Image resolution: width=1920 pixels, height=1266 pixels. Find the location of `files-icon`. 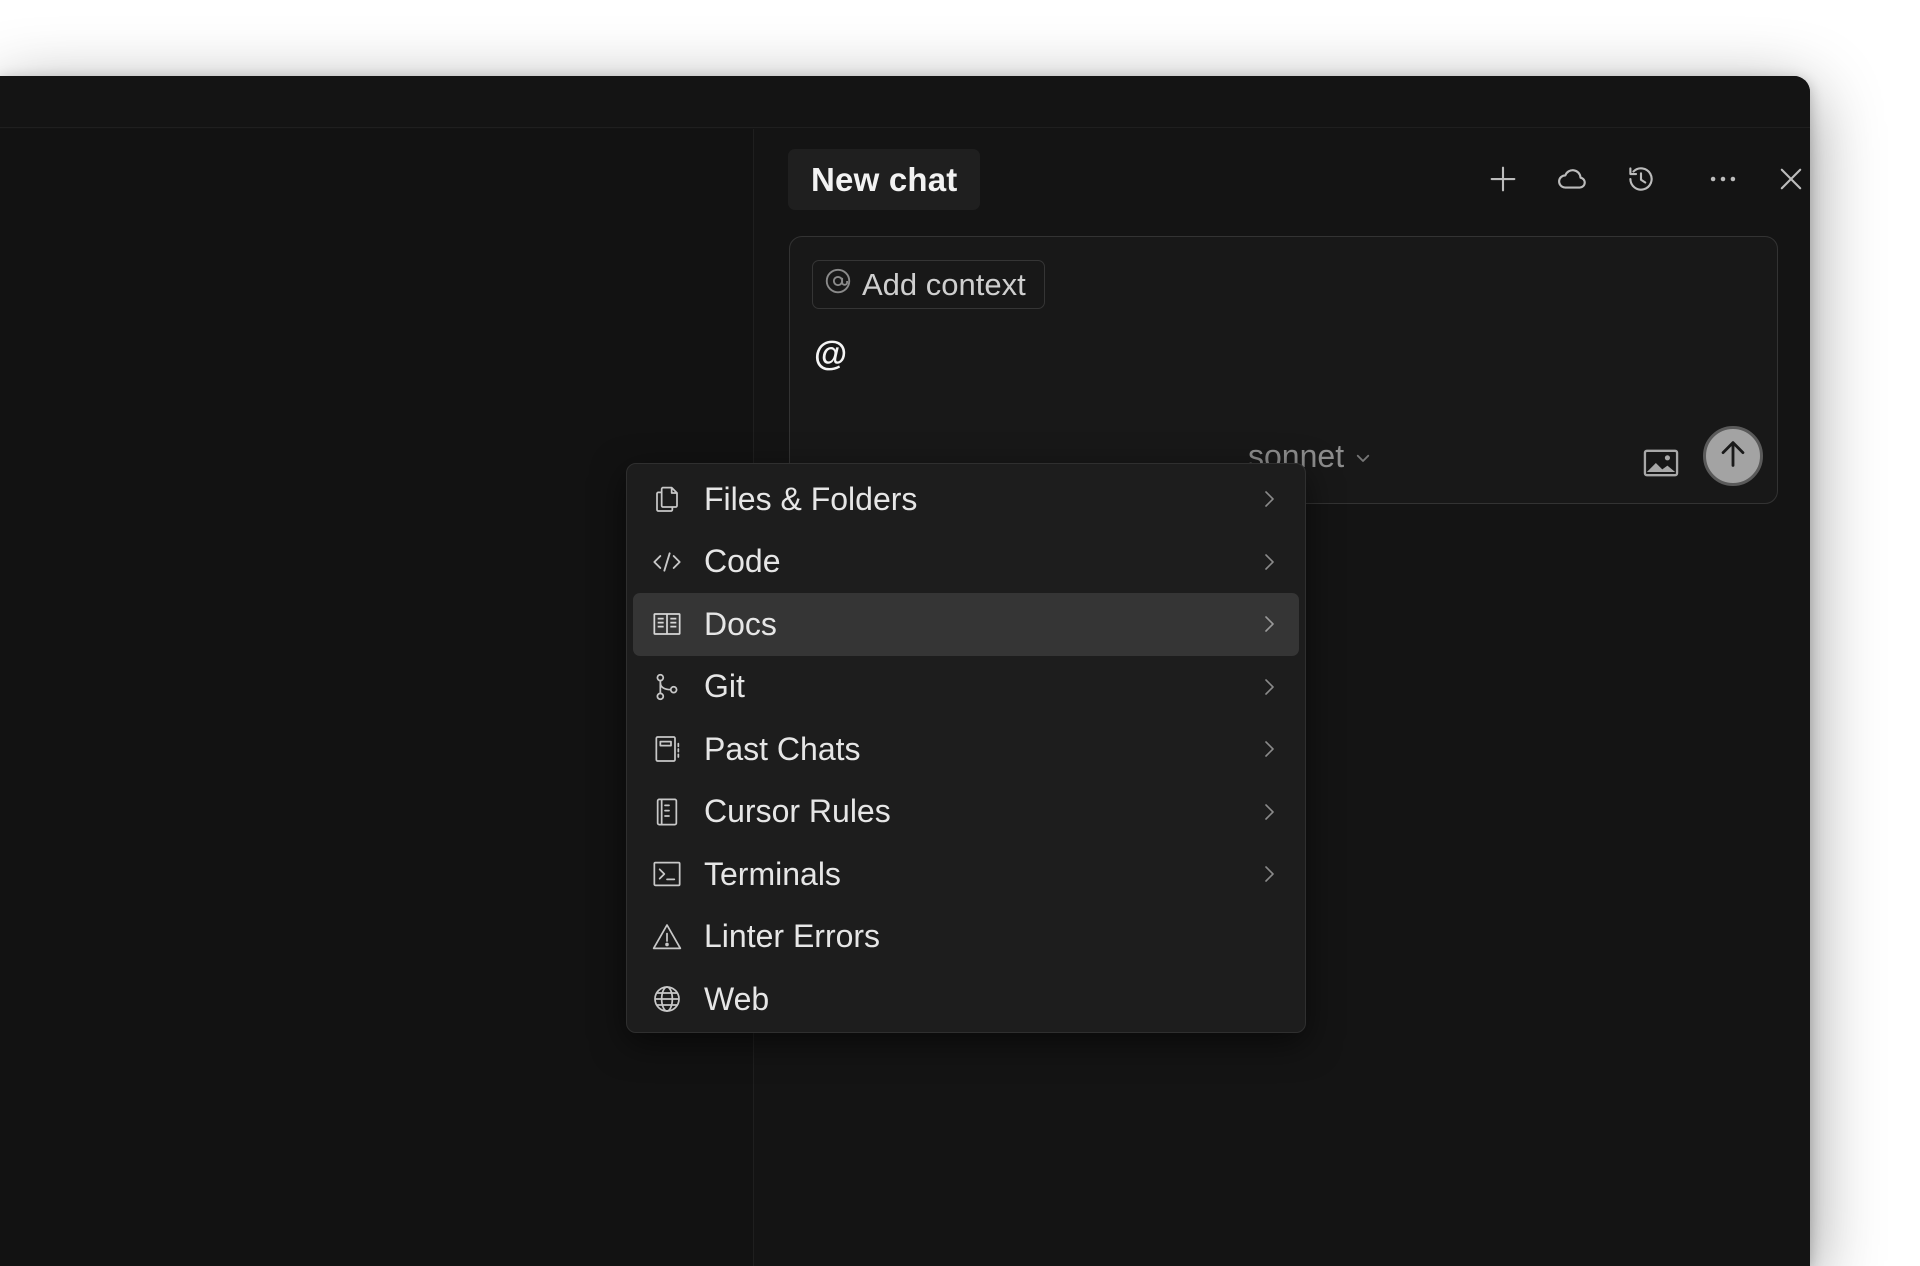

files-icon is located at coordinates (667, 499).